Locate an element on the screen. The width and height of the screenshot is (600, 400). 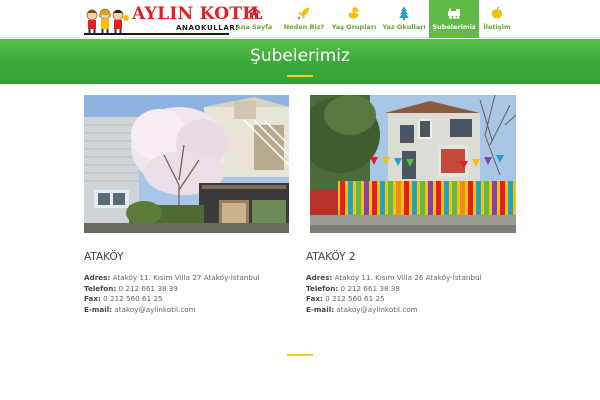
kids-logo-icon is located at coordinates (107, 20).